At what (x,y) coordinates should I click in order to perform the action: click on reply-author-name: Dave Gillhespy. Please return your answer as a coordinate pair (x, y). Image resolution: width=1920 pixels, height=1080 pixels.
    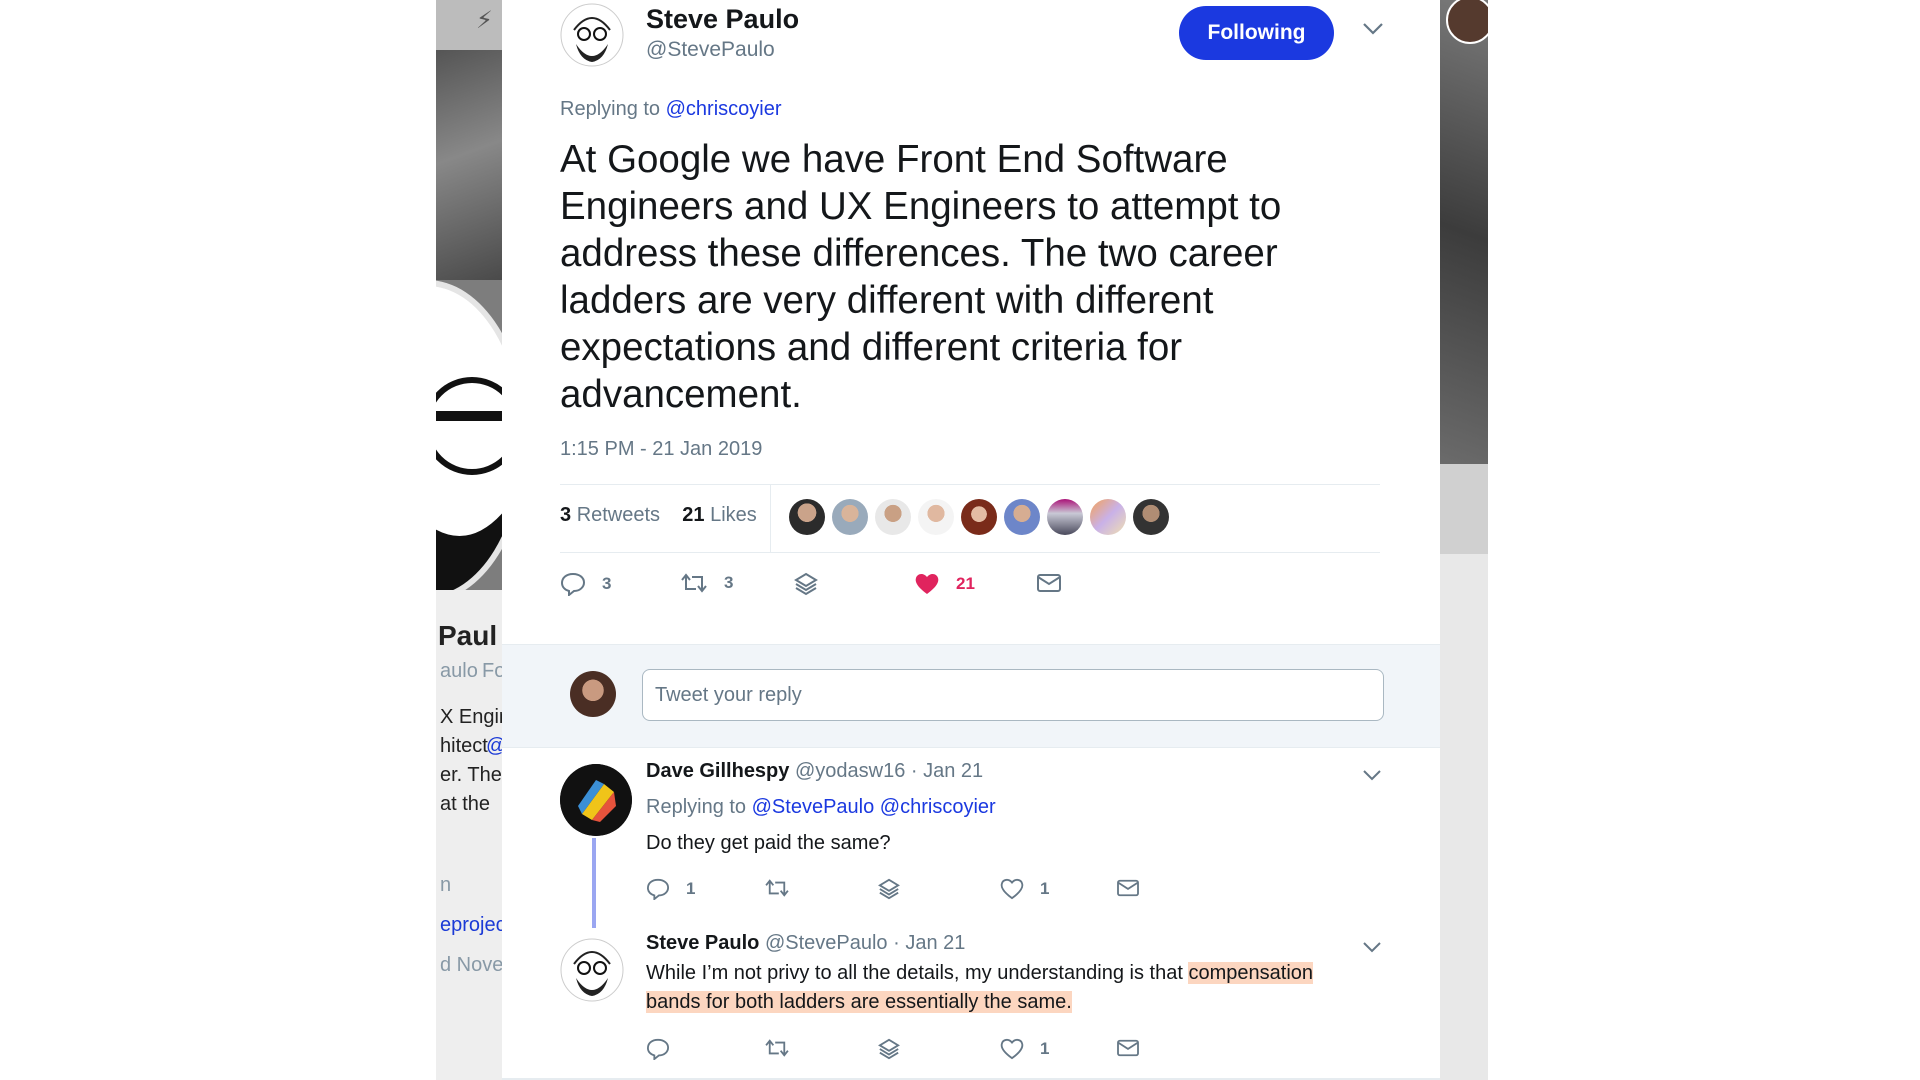
    Looking at the image, I should click on (717, 771).